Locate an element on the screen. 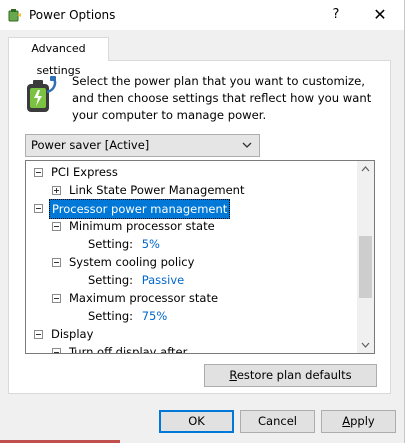 The height and width of the screenshot is (443, 405). setting-value: 75% is located at coordinates (155, 316).